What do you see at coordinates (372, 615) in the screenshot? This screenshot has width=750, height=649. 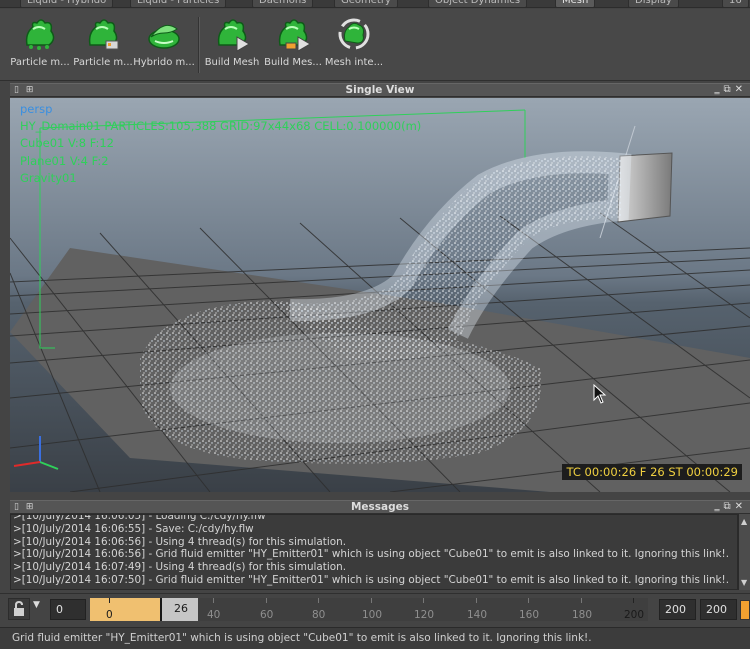 I see `tick-label: 100` at bounding box center [372, 615].